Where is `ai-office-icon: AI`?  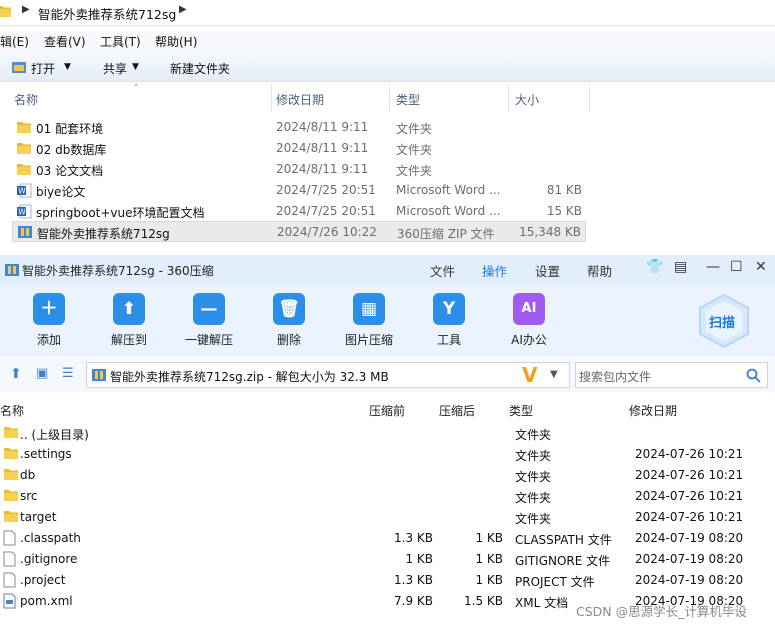 ai-office-icon: AI is located at coordinates (529, 309).